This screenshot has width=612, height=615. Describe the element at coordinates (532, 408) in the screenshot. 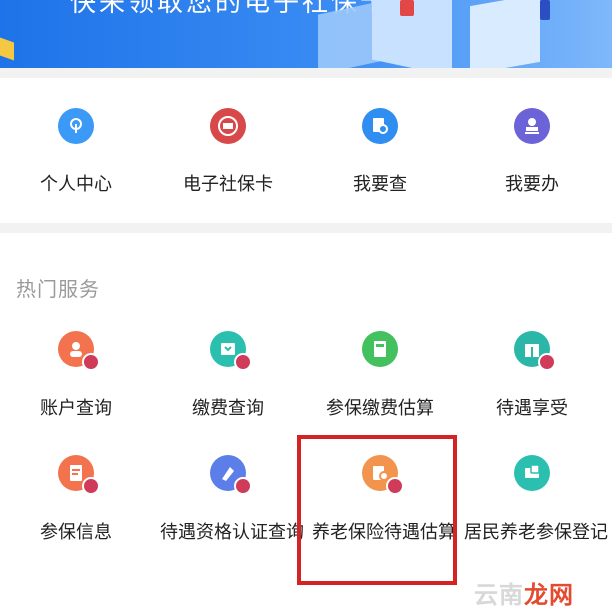

I see `service-label: 待遇享受` at that location.